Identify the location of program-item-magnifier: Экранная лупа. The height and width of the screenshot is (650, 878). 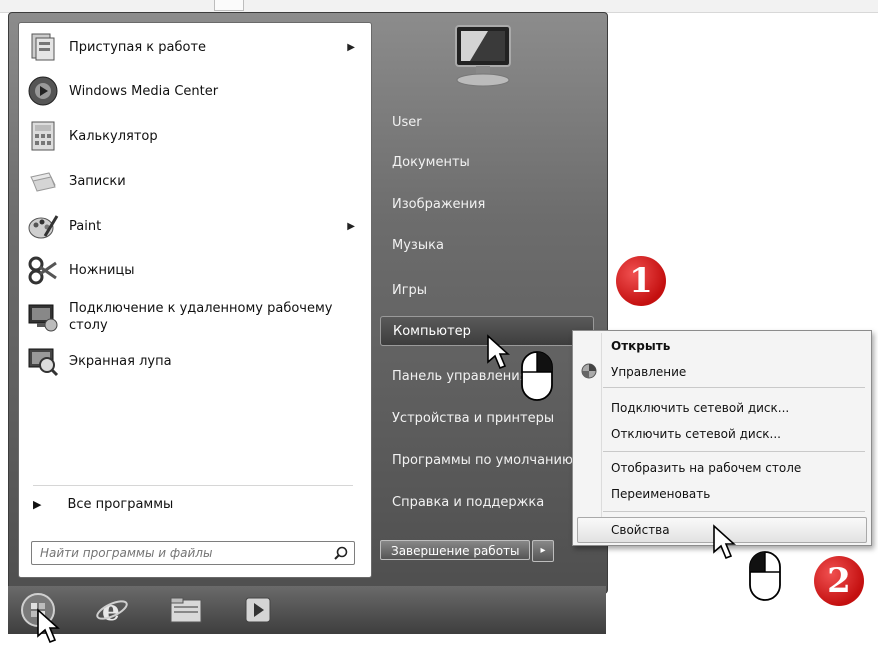
(195, 361).